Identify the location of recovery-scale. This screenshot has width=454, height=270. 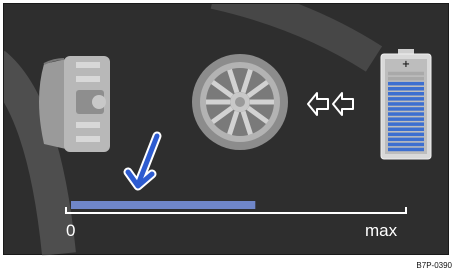
(236, 207).